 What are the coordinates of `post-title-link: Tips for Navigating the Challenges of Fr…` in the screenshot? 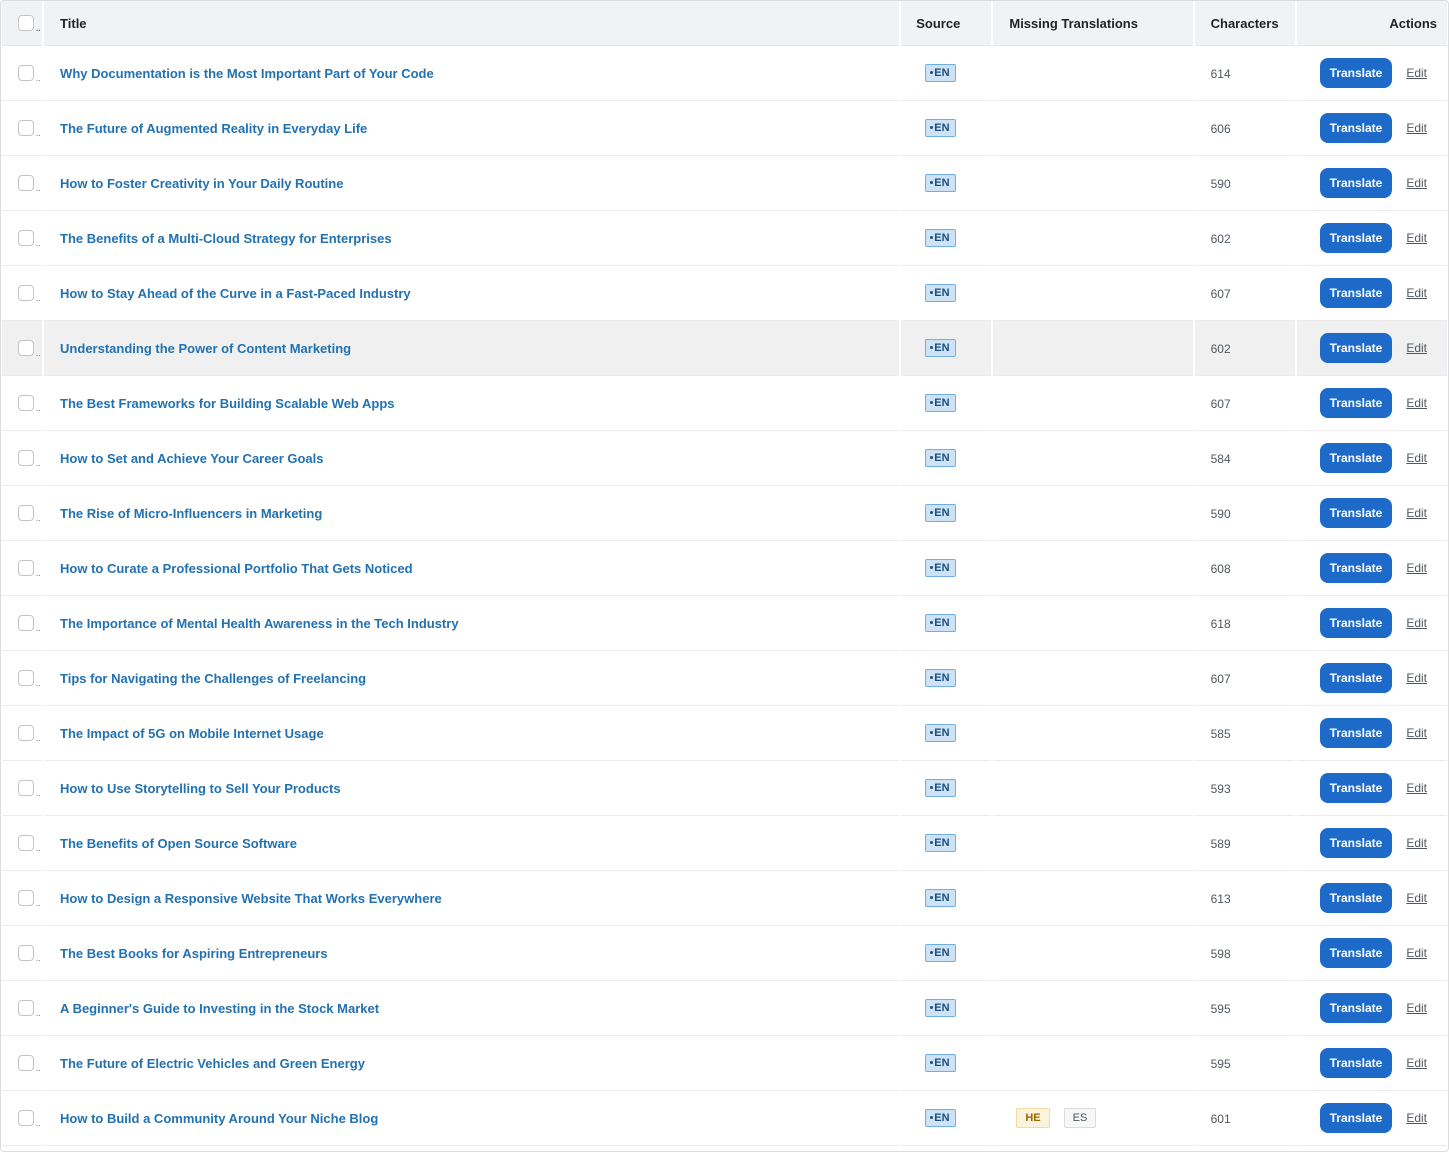 It's located at (213, 678).